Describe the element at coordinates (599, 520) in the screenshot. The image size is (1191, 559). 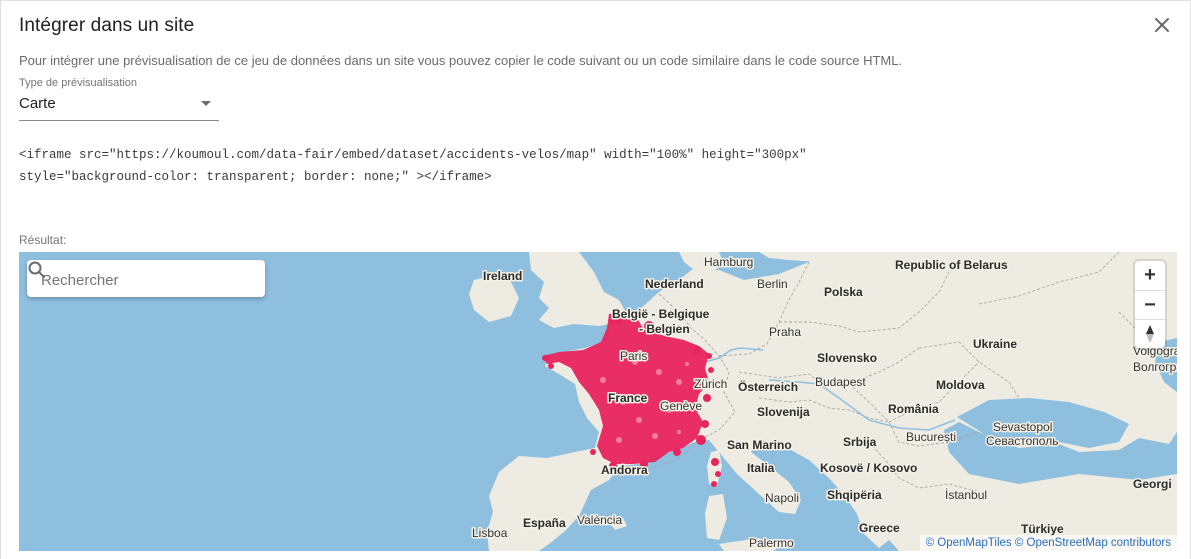
I see `label-valencia: València` at that location.